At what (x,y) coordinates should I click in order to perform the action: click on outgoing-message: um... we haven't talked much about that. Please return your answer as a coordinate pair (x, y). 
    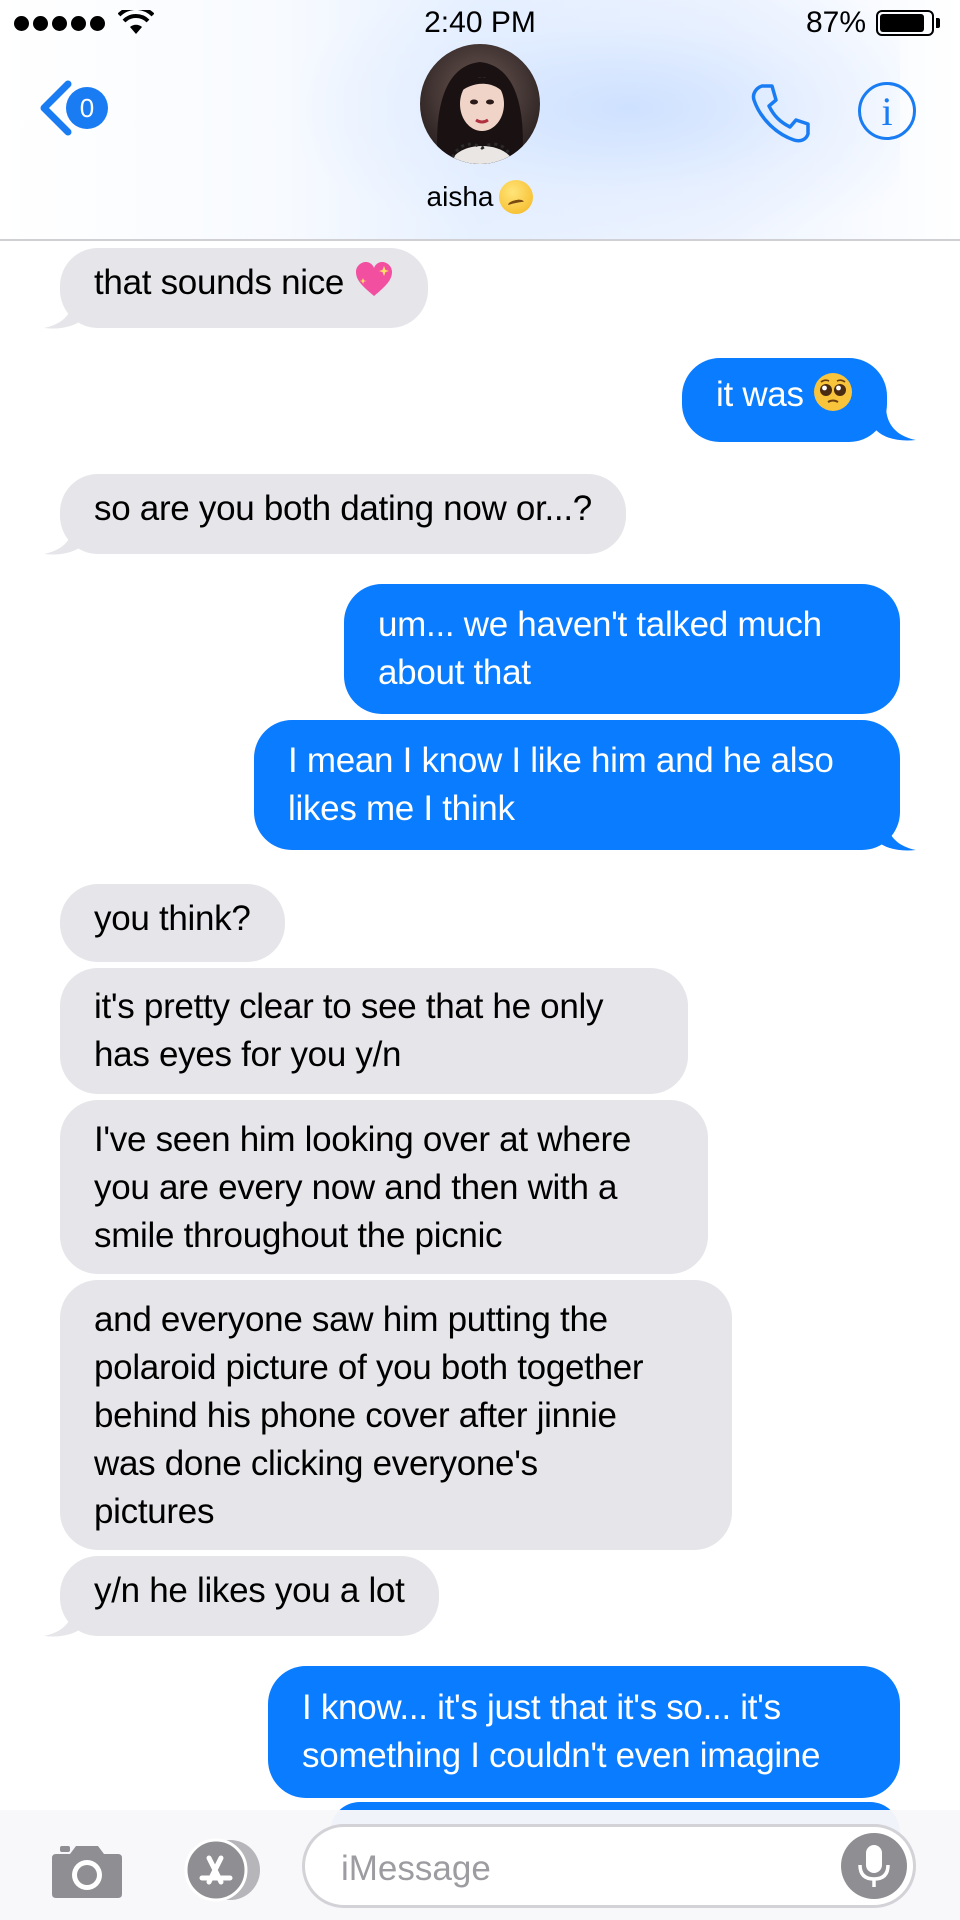
    Looking at the image, I should click on (622, 649).